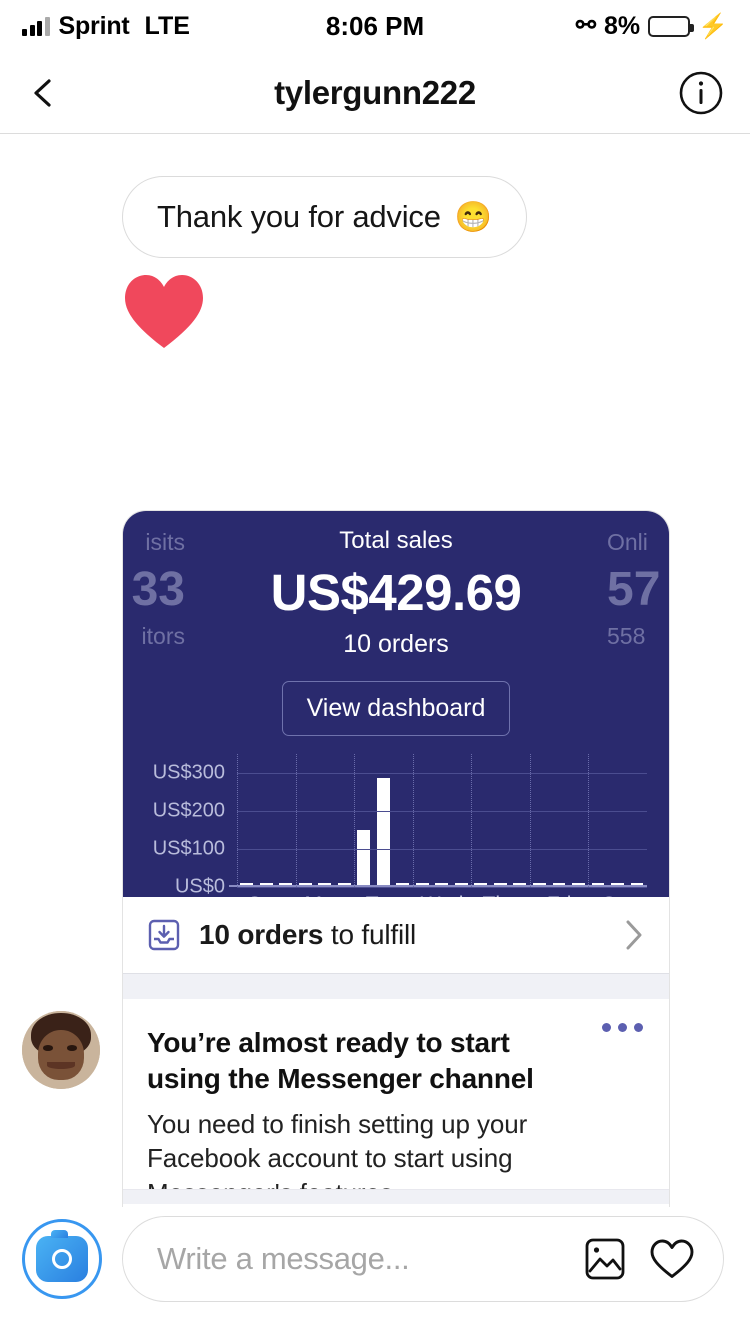  I want to click on message-row: Thank you for advice 😁, so click(375, 217).